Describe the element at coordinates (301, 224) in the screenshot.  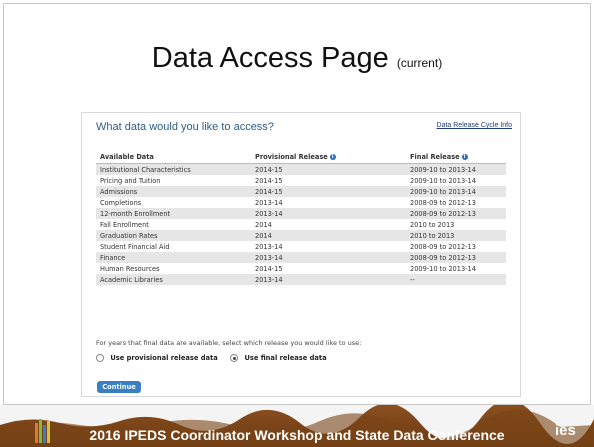
I see `table-row: Fall Enrollment 2014 2010 to 2013` at that location.